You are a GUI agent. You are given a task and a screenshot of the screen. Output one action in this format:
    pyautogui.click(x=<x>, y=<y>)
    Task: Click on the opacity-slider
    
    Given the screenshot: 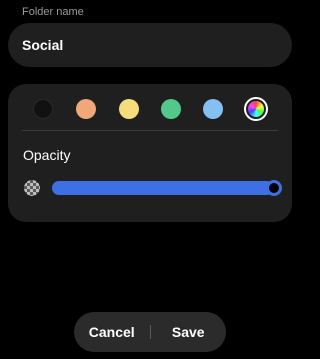 What is the action you would take?
    pyautogui.click(x=167, y=188)
    